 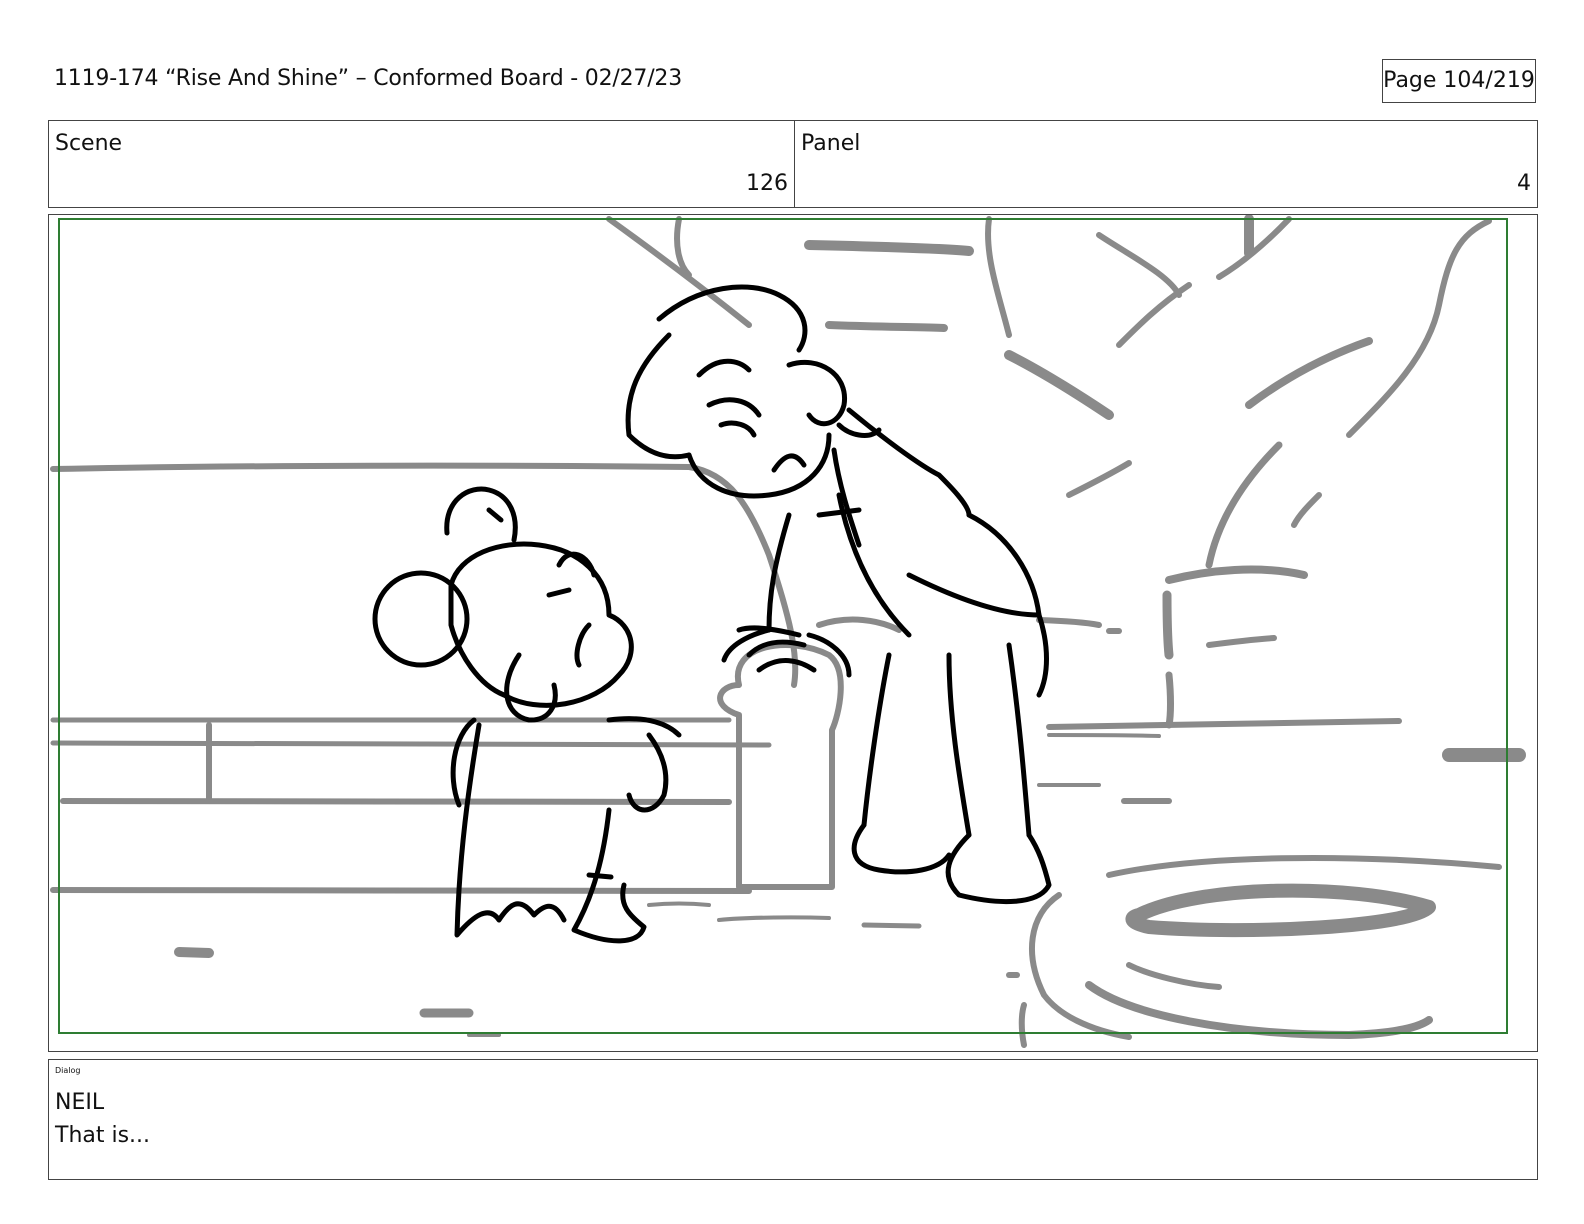 What do you see at coordinates (68, 1070) in the screenshot?
I see `dialog-label: Dialog` at bounding box center [68, 1070].